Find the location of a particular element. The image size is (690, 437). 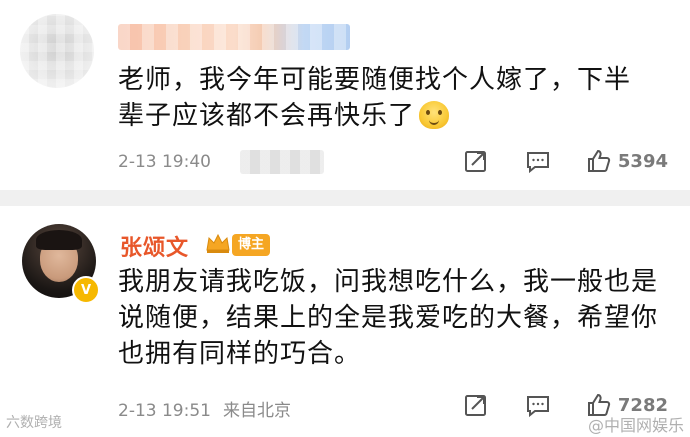

comment-text-fragment: 辈子应该都不会再快乐了 is located at coordinates (267, 116).